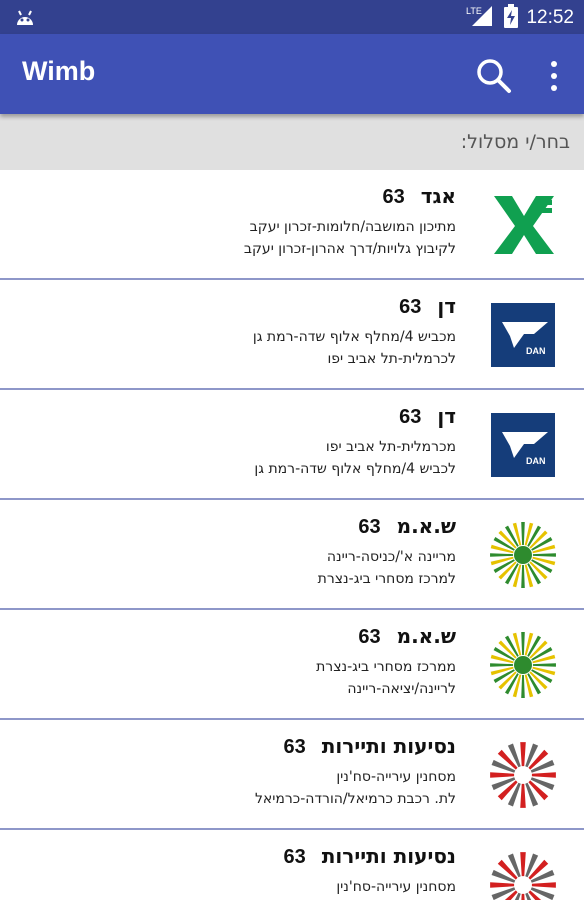 The image size is (584, 900). I want to click on search-icon, so click(494, 76).